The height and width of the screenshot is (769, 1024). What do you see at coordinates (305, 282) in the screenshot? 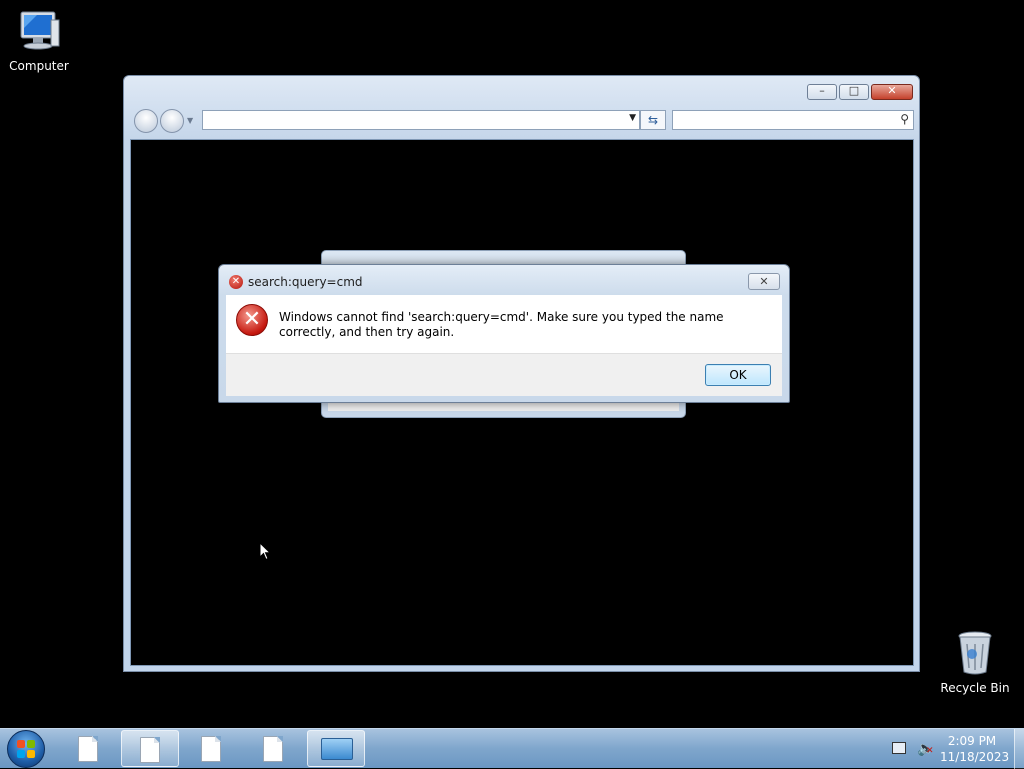
I see `dialog-title: search:query=cmd` at bounding box center [305, 282].